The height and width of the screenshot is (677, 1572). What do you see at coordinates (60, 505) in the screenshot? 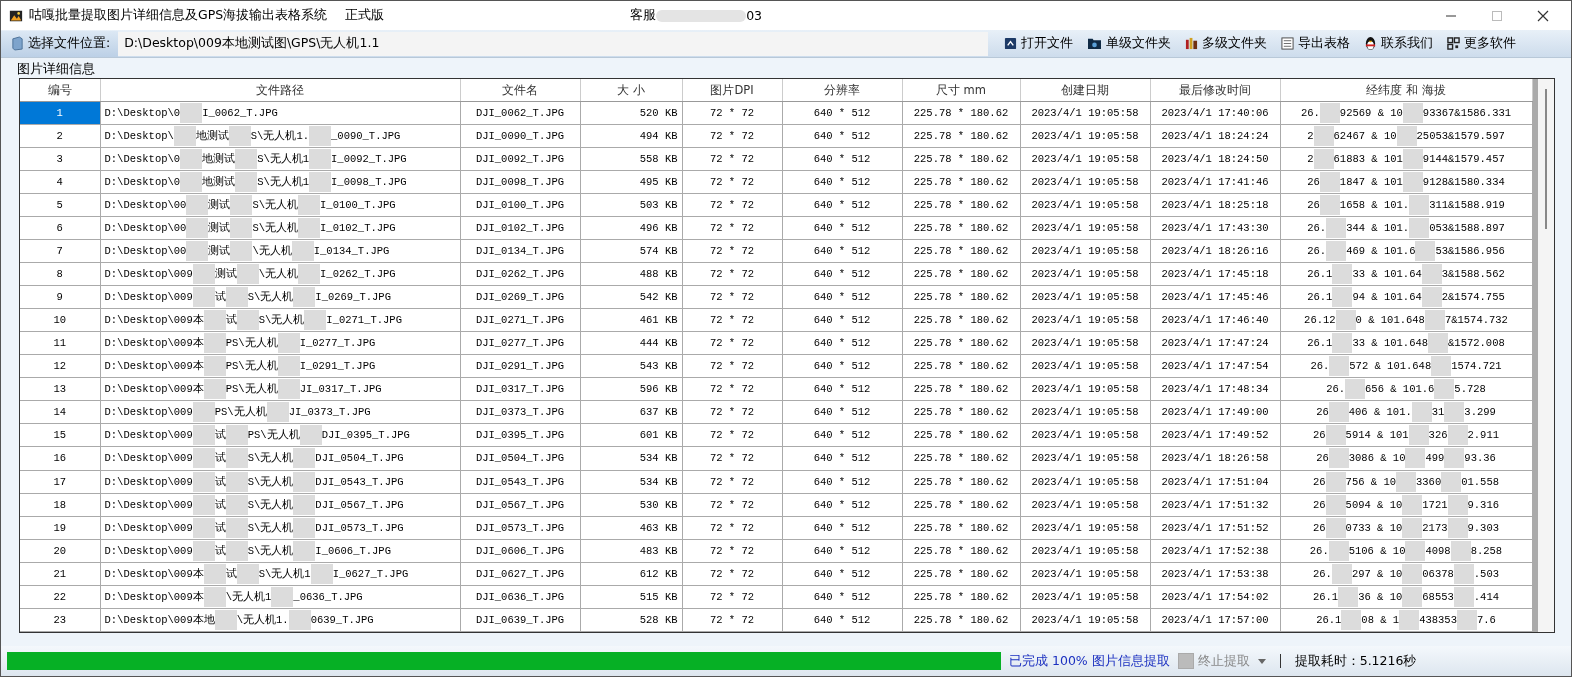
I see `row-number-cell: 18` at bounding box center [60, 505].